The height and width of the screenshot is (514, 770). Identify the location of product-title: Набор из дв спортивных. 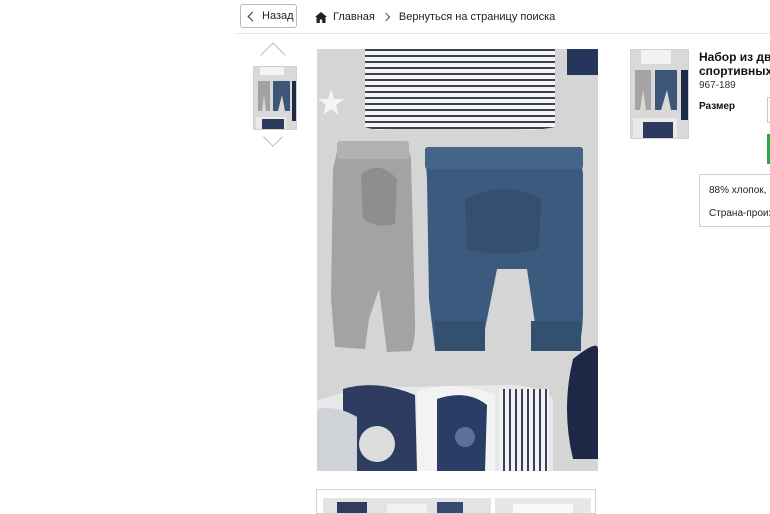
(734, 64).